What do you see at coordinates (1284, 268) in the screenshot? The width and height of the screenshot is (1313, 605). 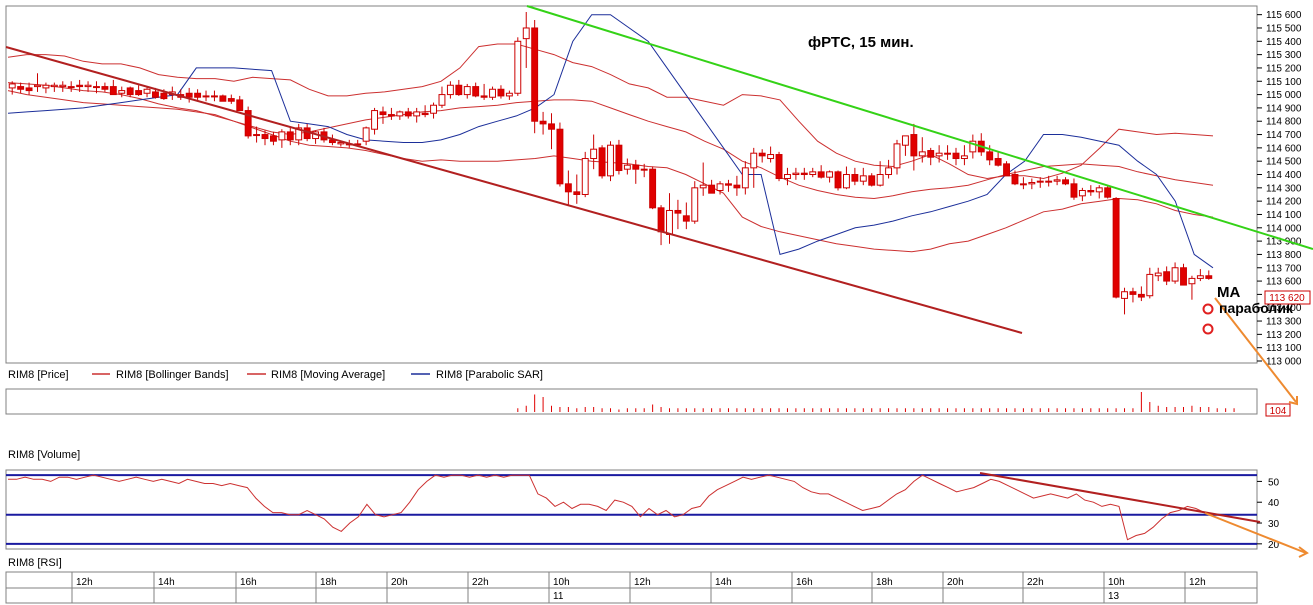 I see `price-tick-label: 113 700` at bounding box center [1284, 268].